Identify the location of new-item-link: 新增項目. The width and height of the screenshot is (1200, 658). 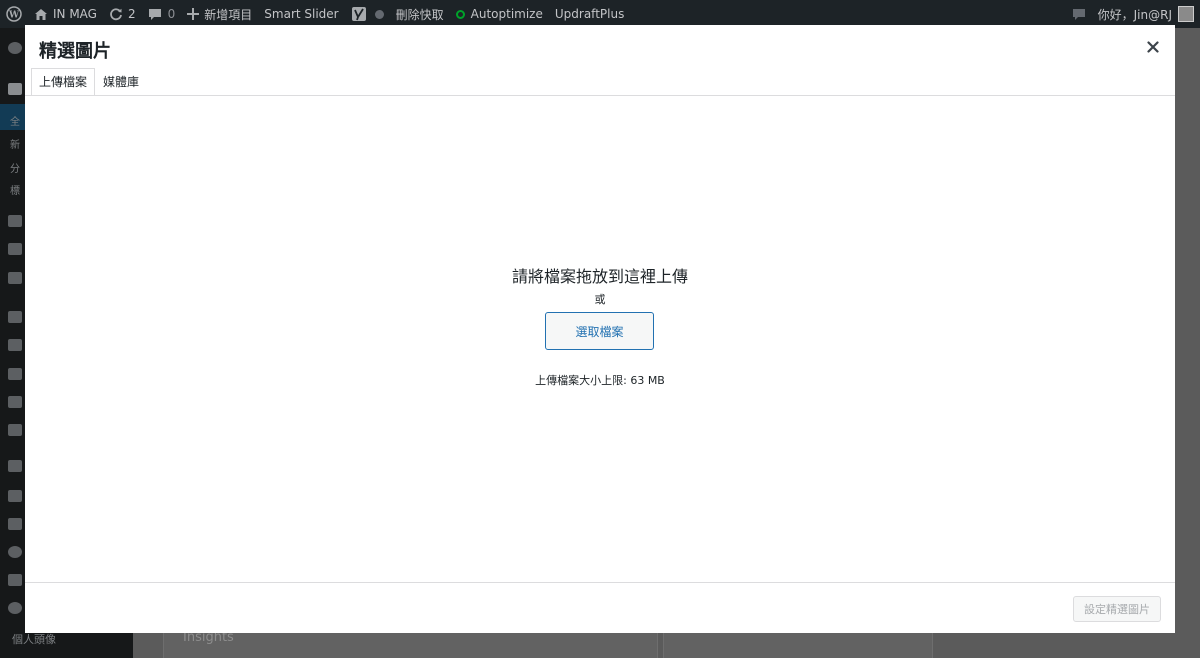
(219, 14).